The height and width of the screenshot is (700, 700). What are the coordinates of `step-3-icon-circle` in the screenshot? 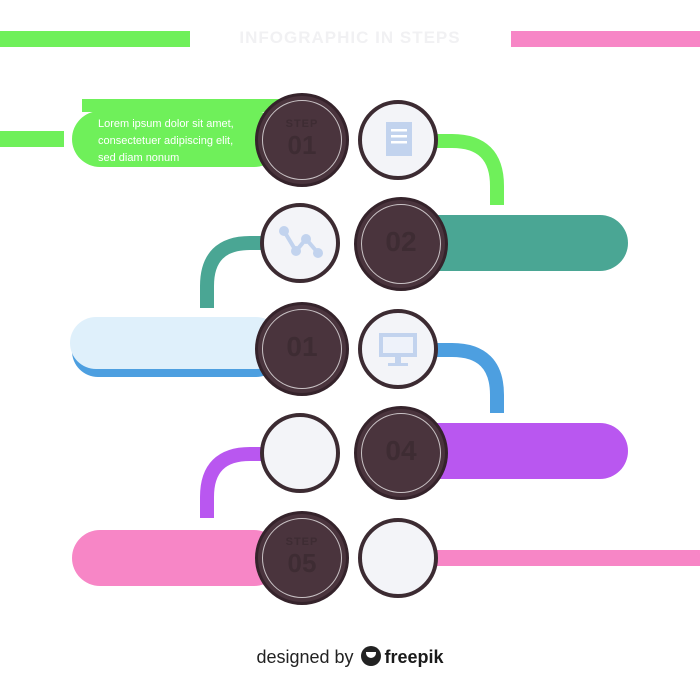 It's located at (398, 349).